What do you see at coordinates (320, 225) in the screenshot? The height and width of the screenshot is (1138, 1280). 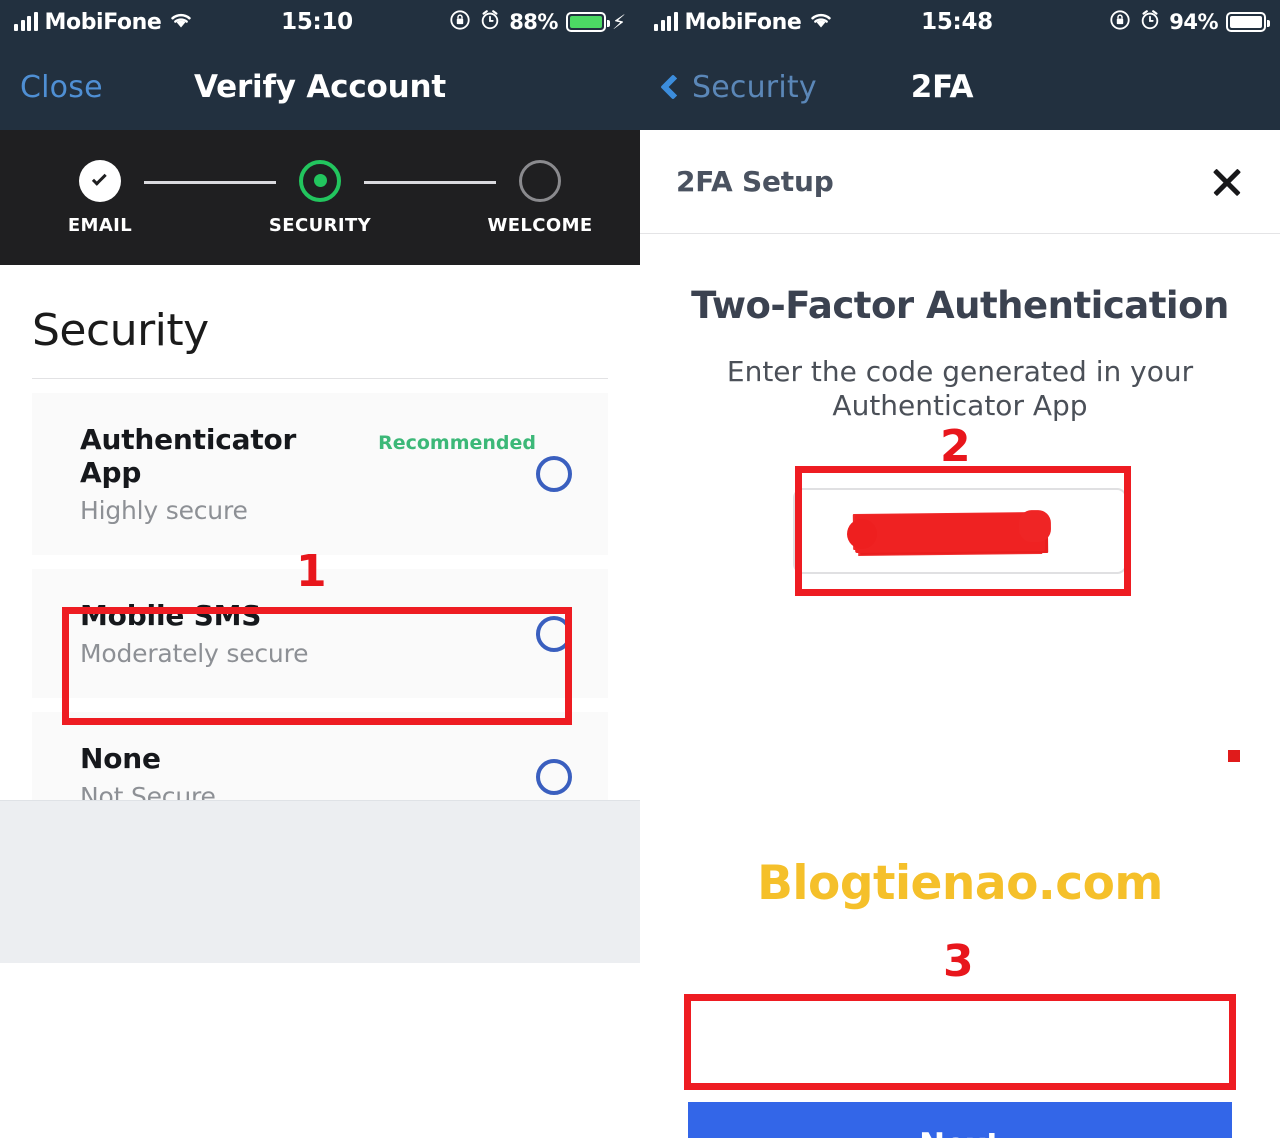 I see `step-label-security: SECURITY` at bounding box center [320, 225].